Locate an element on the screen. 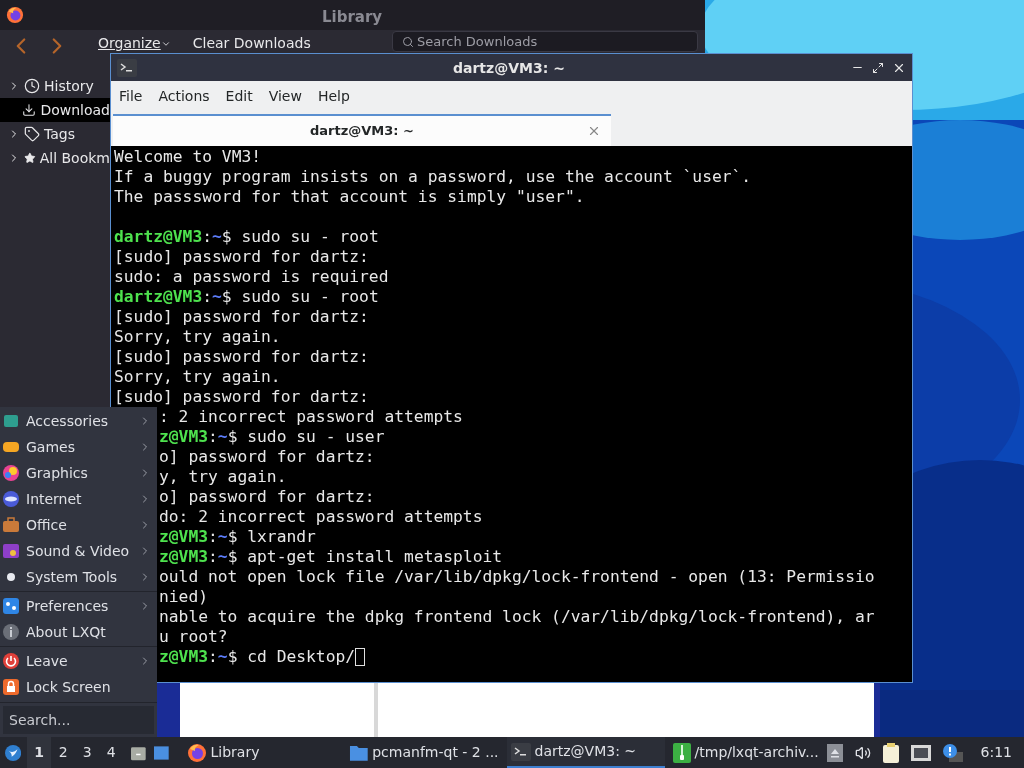  menu-item: Games is located at coordinates (78, 447).